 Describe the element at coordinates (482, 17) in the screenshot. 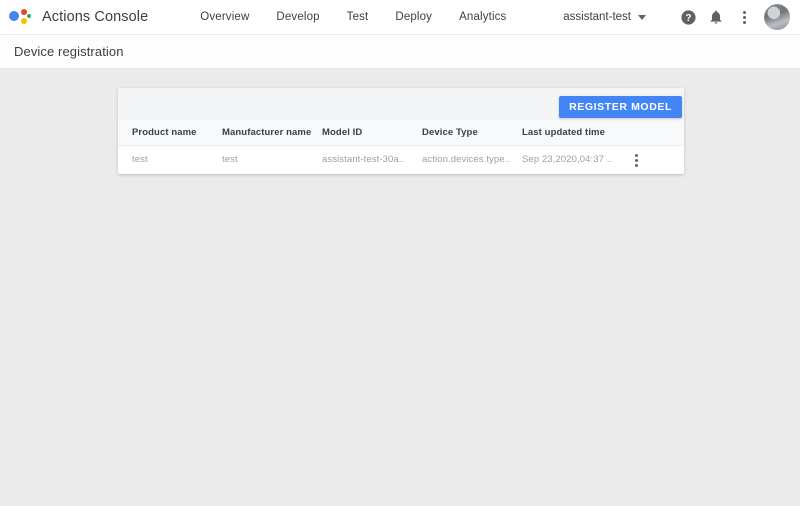

I see `nav-item-analytics: Analytics` at that location.